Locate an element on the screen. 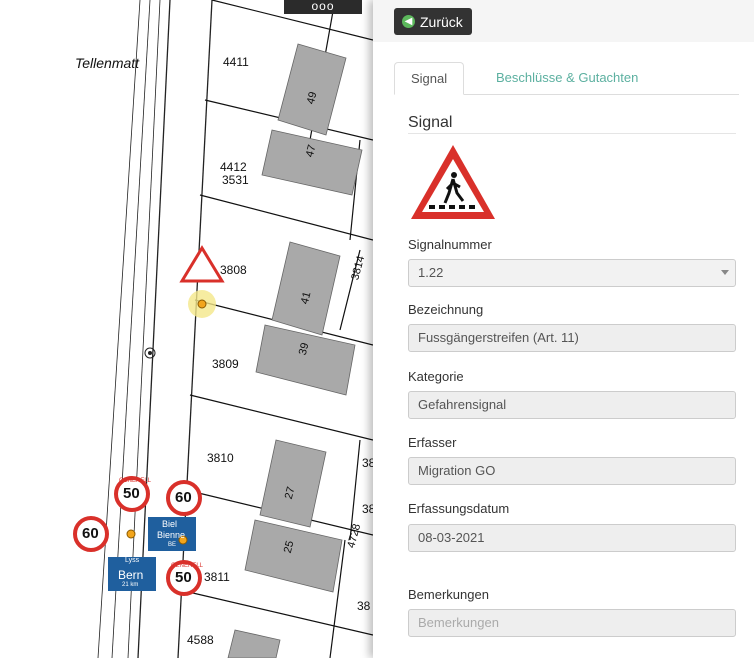 Image resolution: width=754 pixels, height=658 pixels. tab-signal: Signal is located at coordinates (429, 78).